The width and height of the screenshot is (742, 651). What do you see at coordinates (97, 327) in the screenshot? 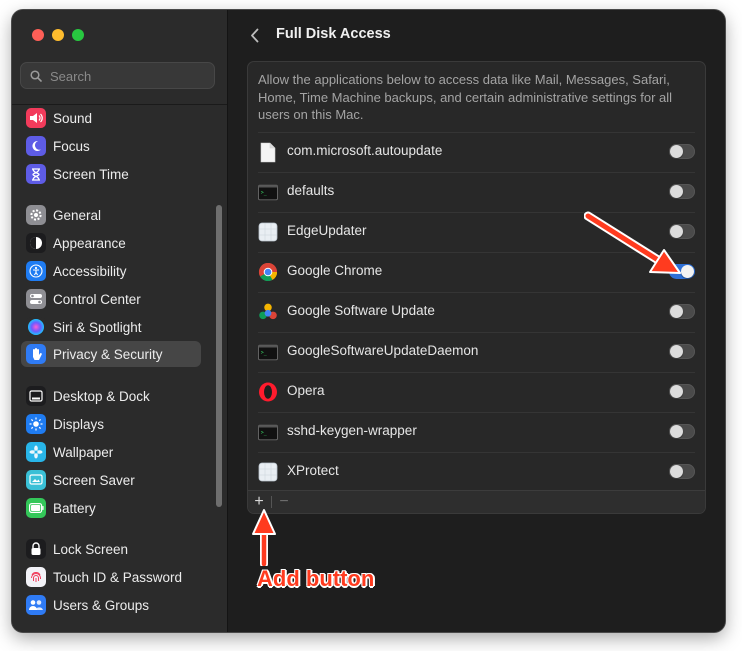
I see `sidebar-item-label: Siri & Spotlight` at bounding box center [97, 327].